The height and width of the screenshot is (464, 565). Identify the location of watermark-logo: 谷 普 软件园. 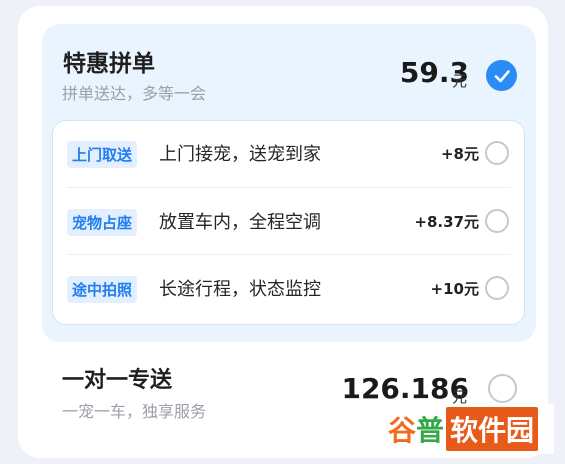
(471, 429).